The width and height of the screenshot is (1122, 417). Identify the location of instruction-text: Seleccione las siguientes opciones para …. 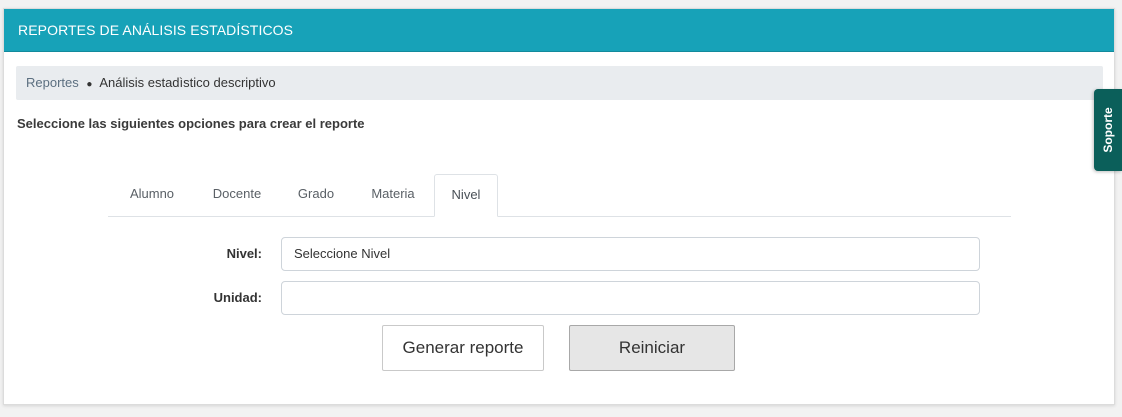
(191, 123).